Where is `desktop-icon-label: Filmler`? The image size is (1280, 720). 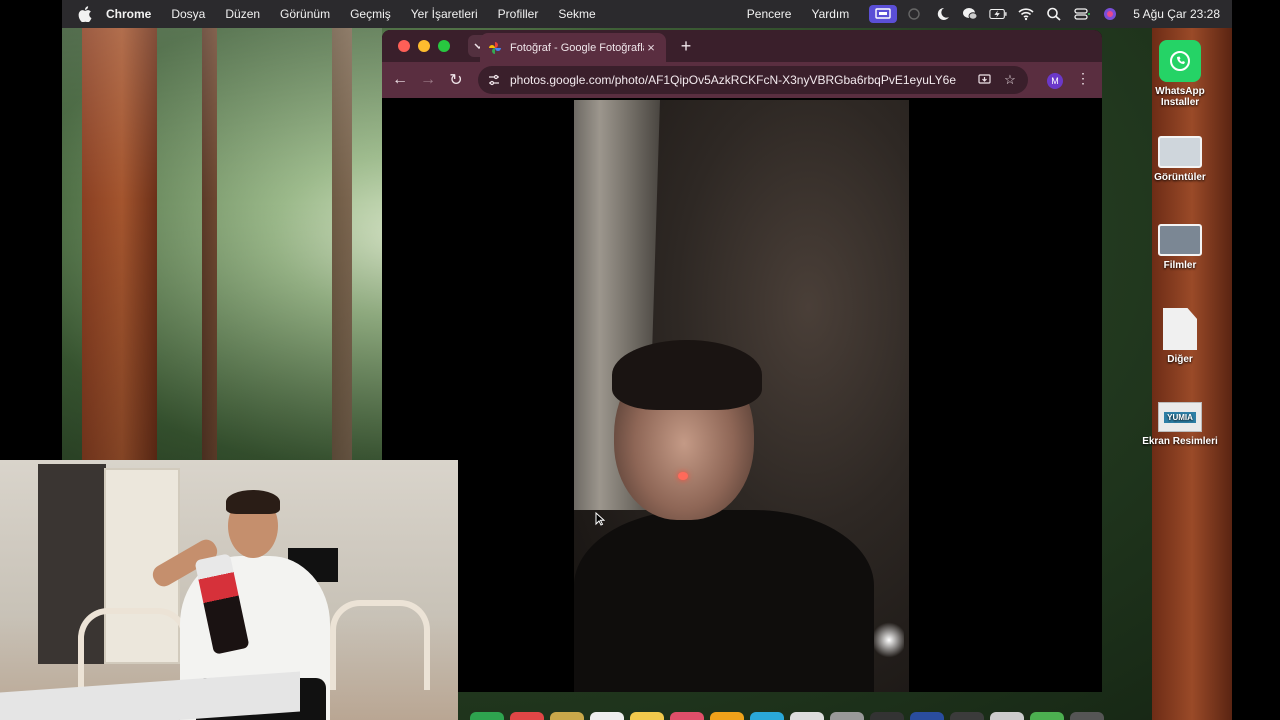 desktop-icon-label: Filmler is located at coordinates (1180, 265).